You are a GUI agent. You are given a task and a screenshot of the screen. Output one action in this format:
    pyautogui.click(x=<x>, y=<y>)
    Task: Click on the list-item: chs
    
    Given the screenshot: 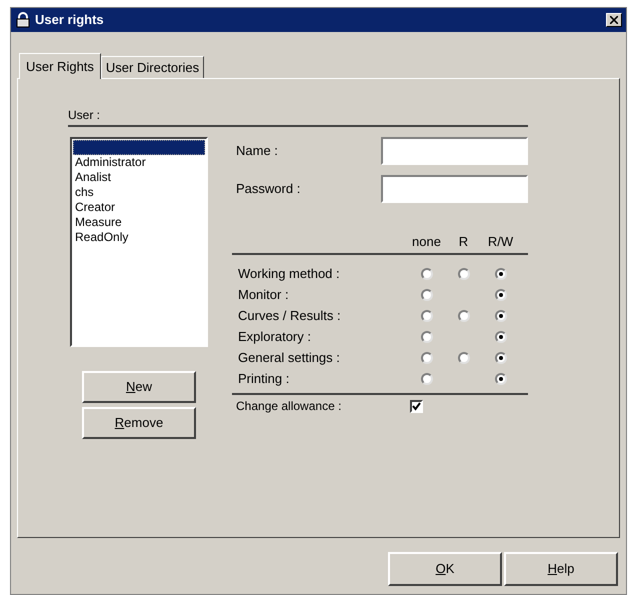 What is the action you would take?
    pyautogui.click(x=139, y=192)
    